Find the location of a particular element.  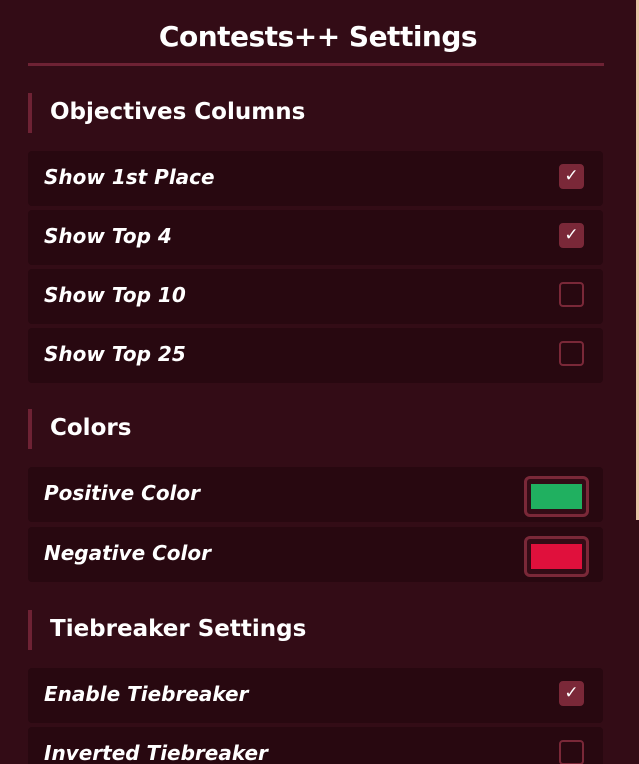

section-title: Objectives Columns is located at coordinates (178, 112).